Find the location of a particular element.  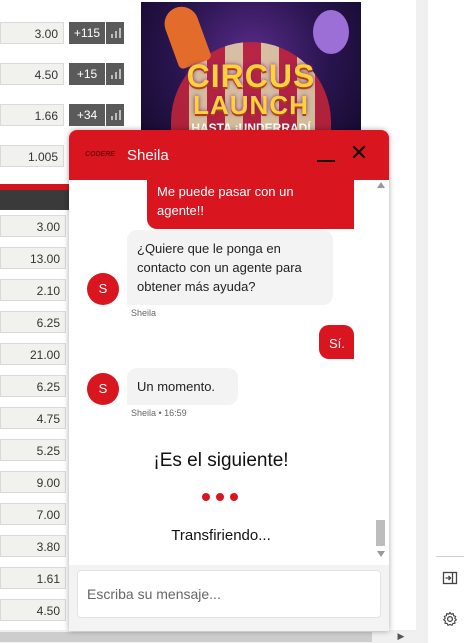

toolbar-divider is located at coordinates (450, 556).